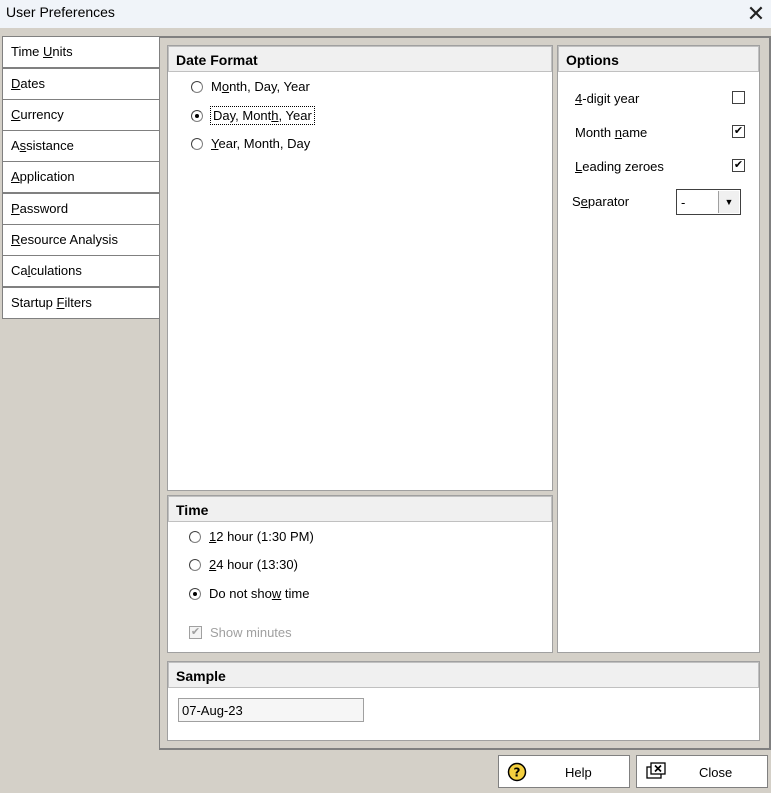  I want to click on help-label: Help, so click(578, 772).